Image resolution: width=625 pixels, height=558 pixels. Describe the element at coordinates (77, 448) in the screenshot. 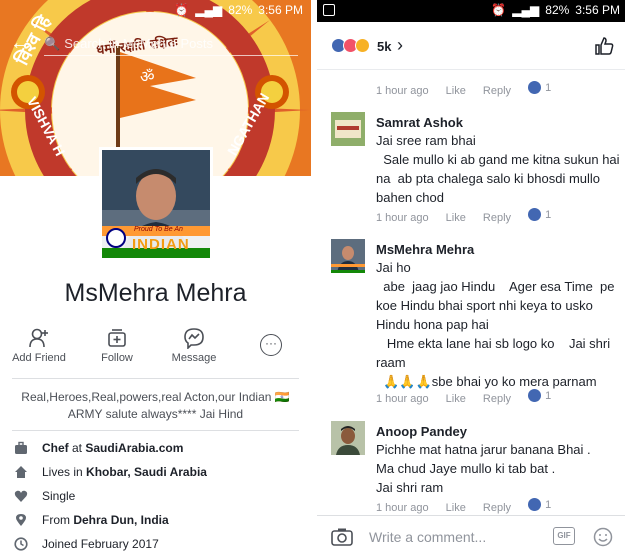

I see `intro-work-at: at` at that location.